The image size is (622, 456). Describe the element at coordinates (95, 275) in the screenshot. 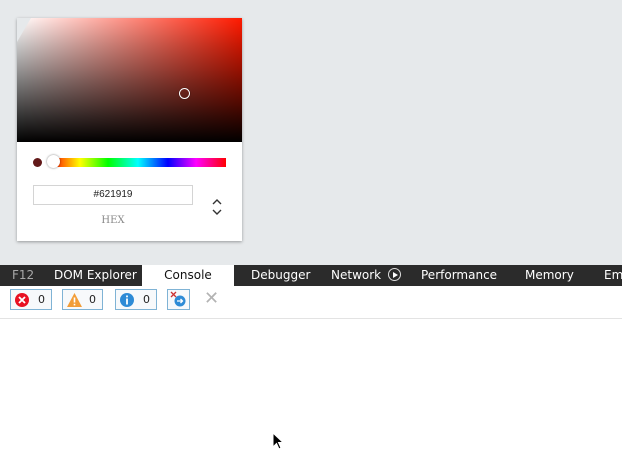

I see `tab-dom-explorer: DOM Explorer` at that location.